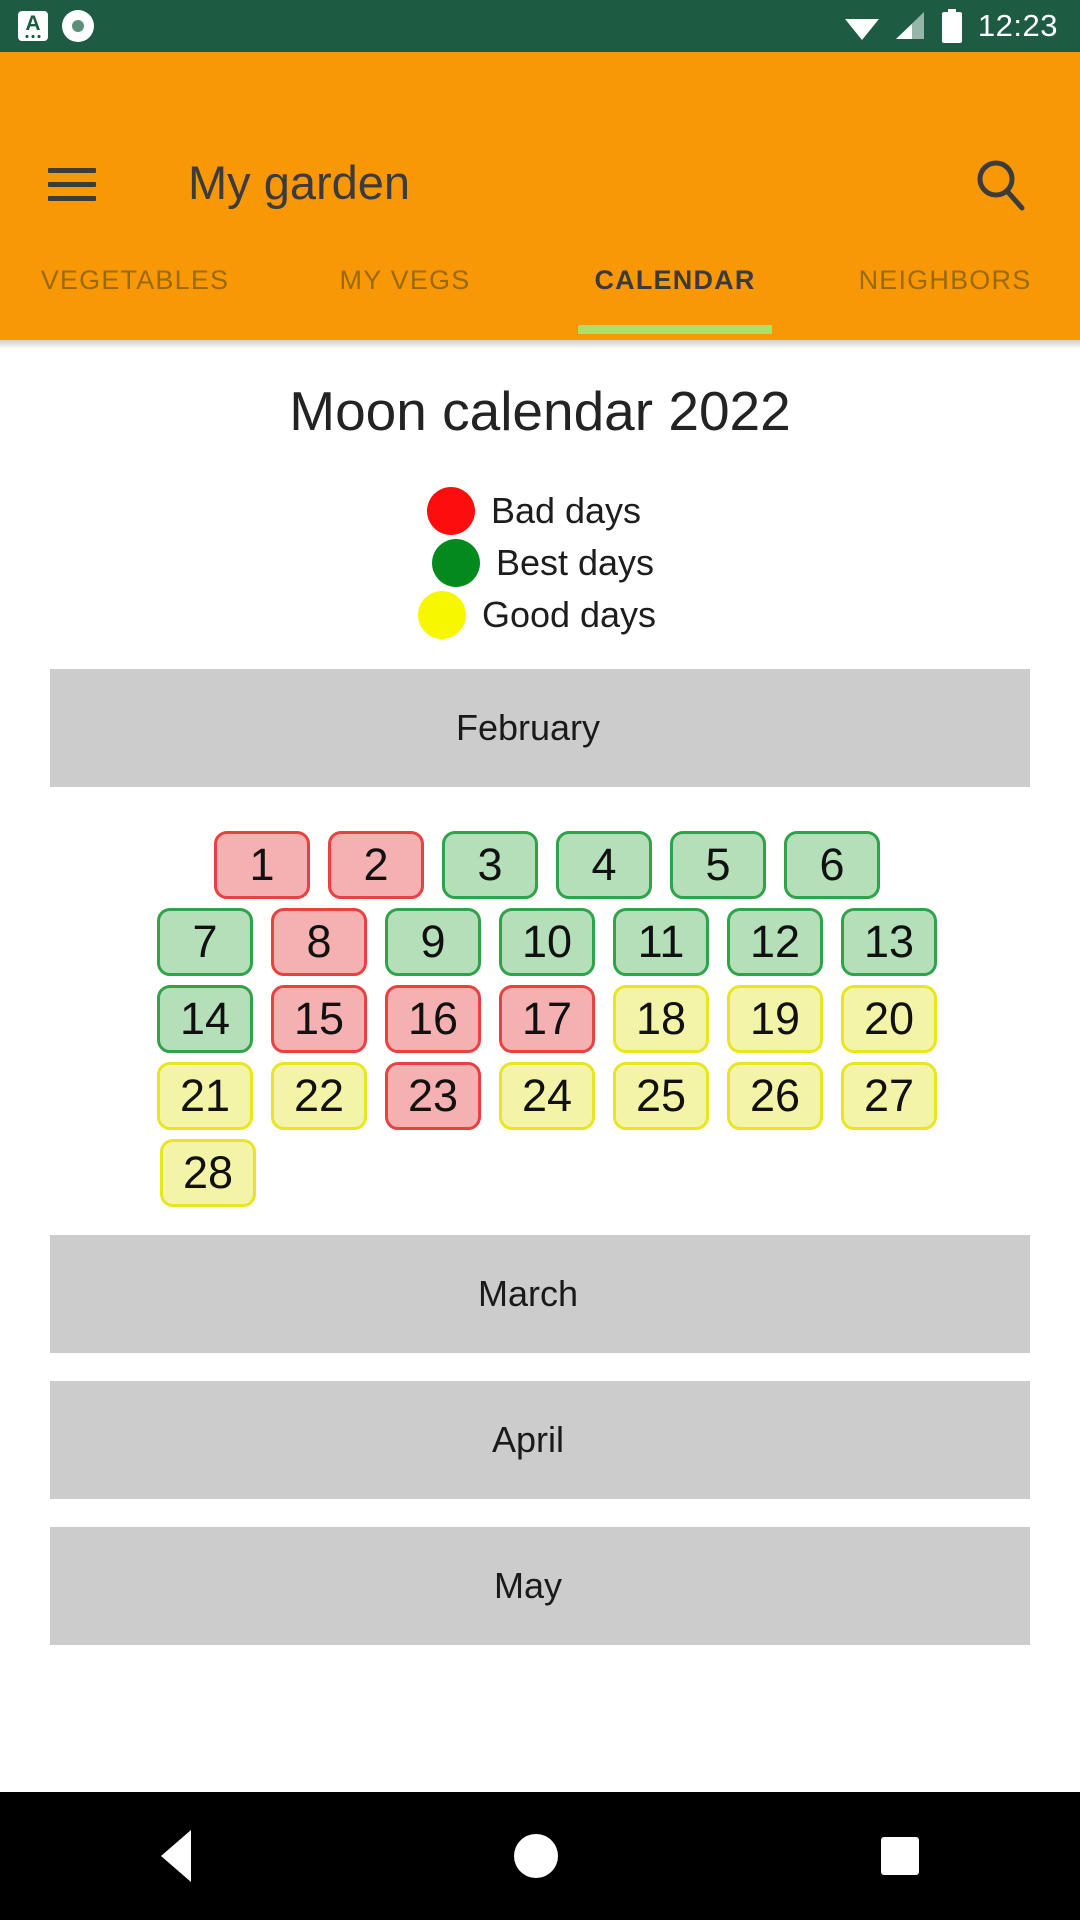  I want to click on day-chip-12: 12, so click(775, 942).